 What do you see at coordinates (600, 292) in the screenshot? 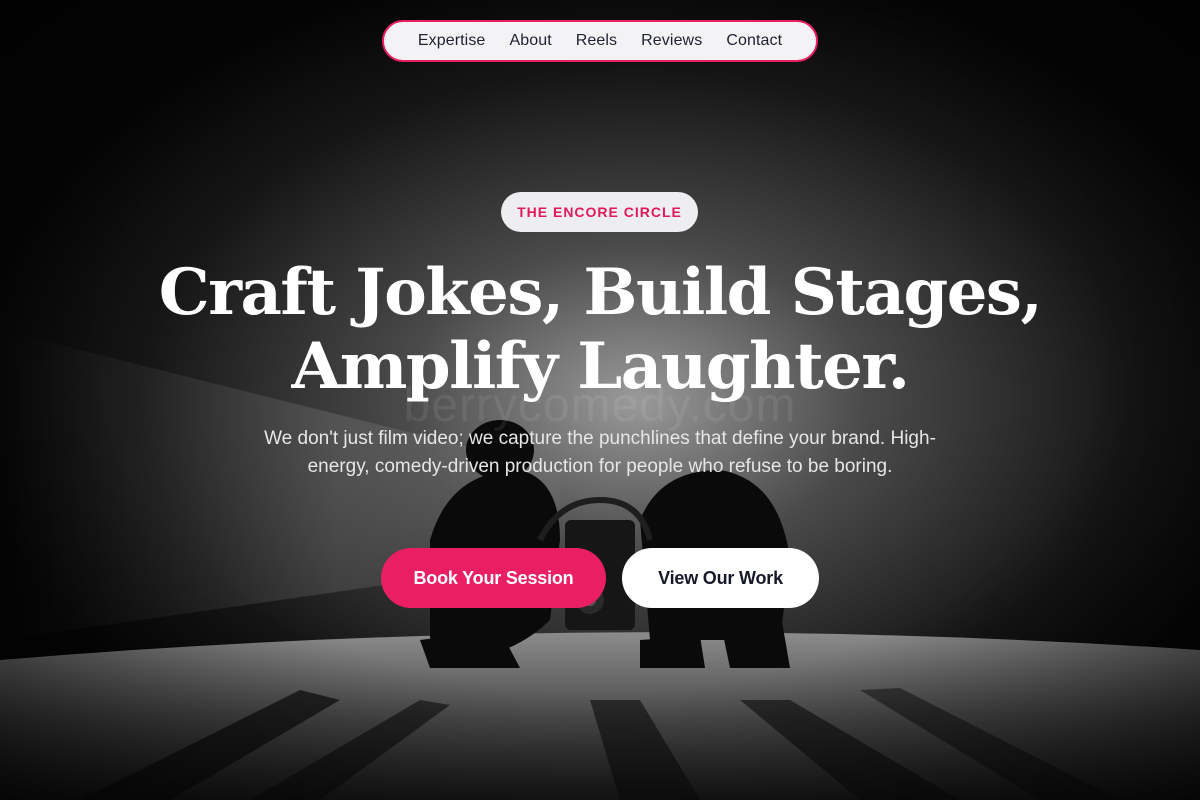
I see `headline-line-1: Craft Jokes, Build Stages,` at bounding box center [600, 292].